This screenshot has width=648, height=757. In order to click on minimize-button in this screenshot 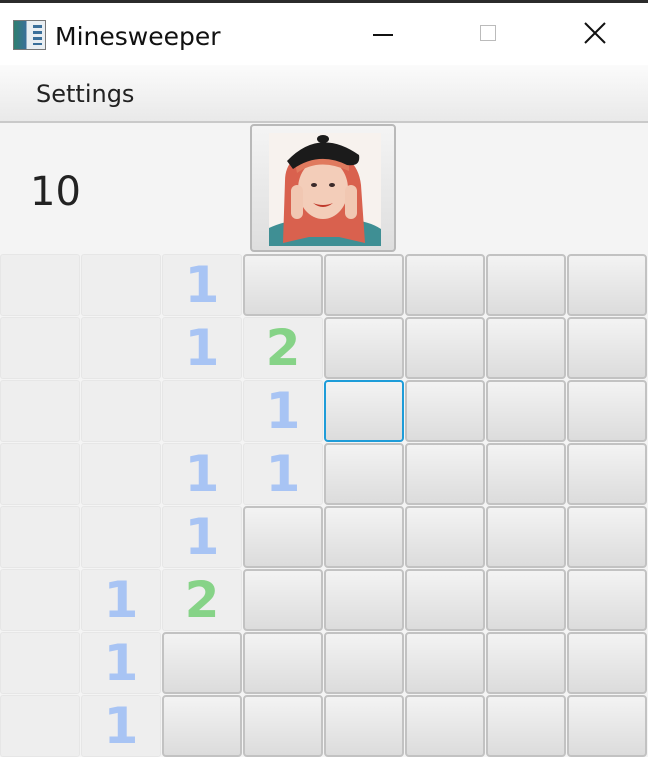, I will do `click(380, 34)`.